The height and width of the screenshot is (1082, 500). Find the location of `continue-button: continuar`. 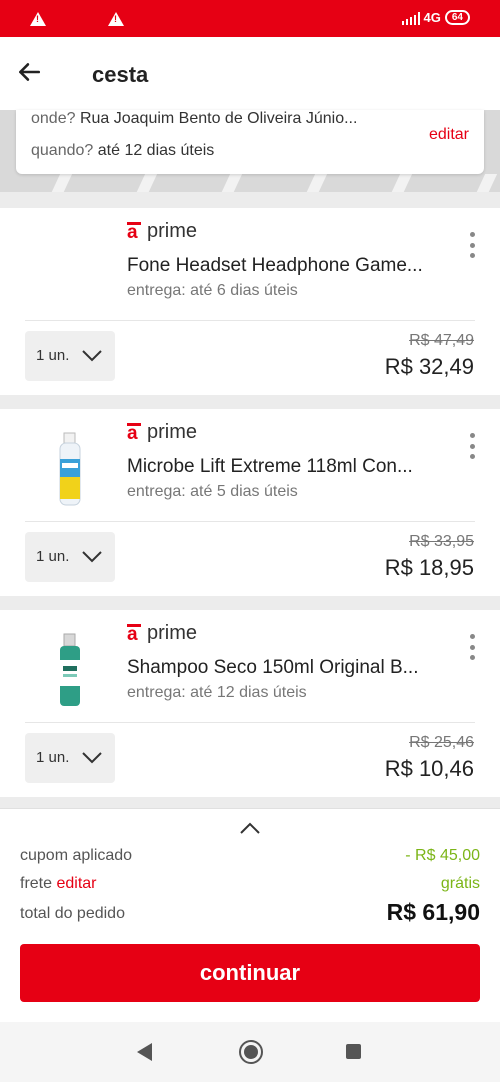

continue-button: continuar is located at coordinates (250, 973).